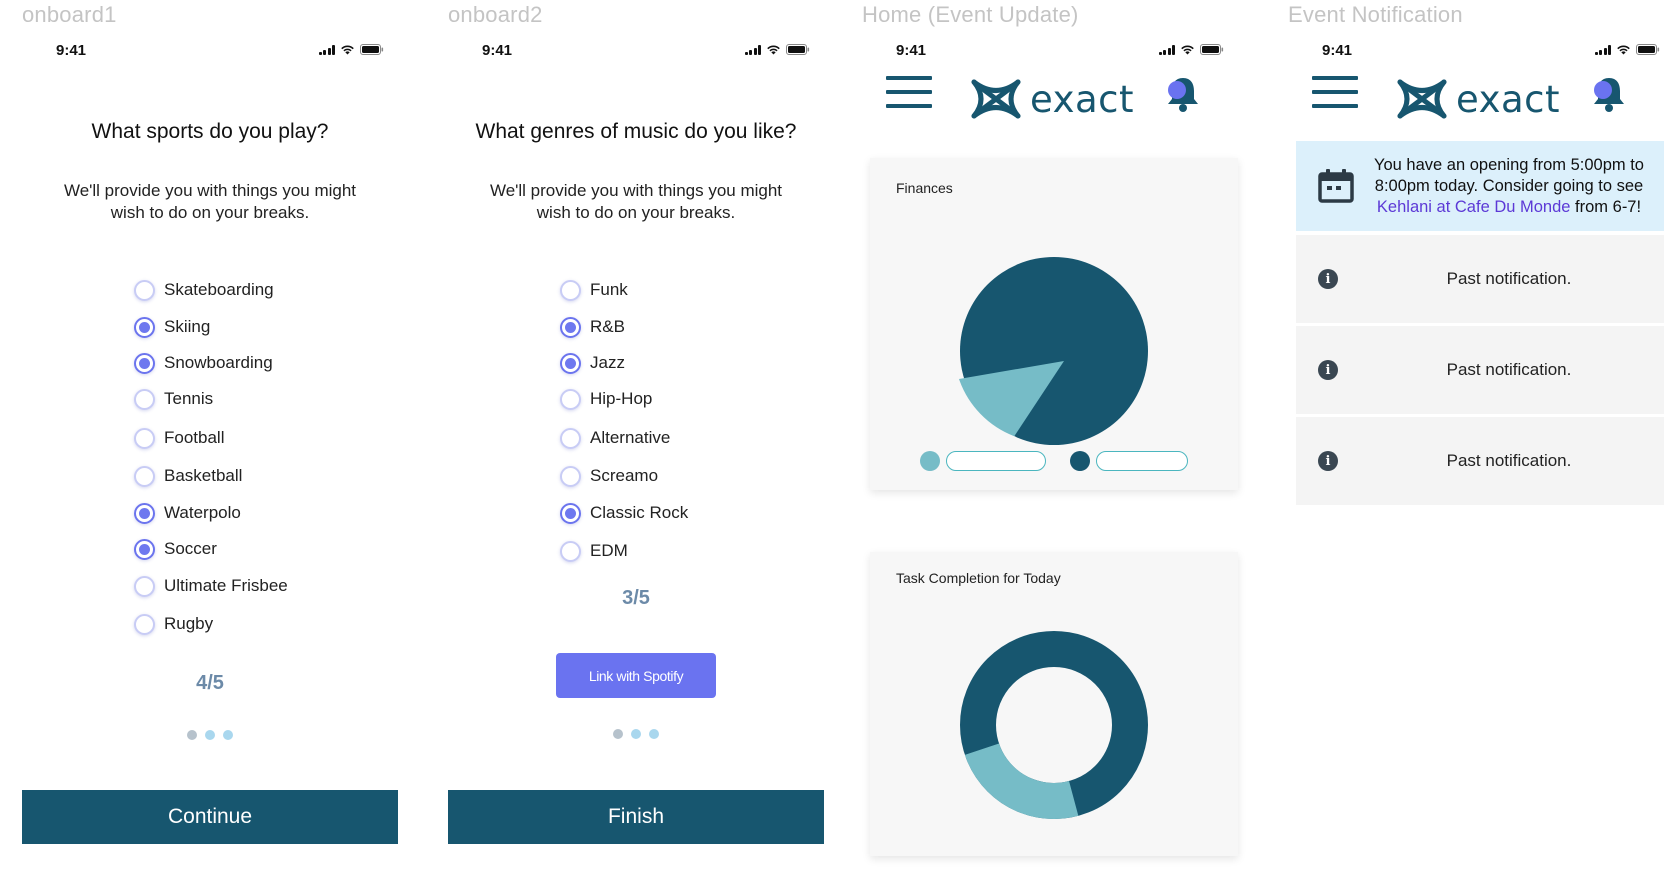 This screenshot has width=1676, height=876. What do you see at coordinates (636, 675) in the screenshot?
I see `link-spotify-button: Link with Spotify` at bounding box center [636, 675].